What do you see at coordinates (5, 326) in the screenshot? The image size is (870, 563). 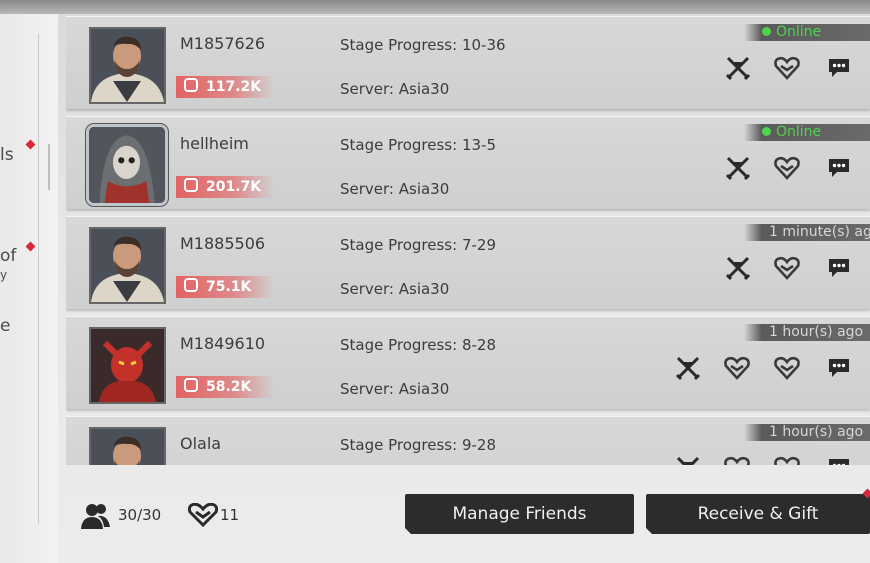 I see `sidebar-tab-label-4: e` at bounding box center [5, 326].